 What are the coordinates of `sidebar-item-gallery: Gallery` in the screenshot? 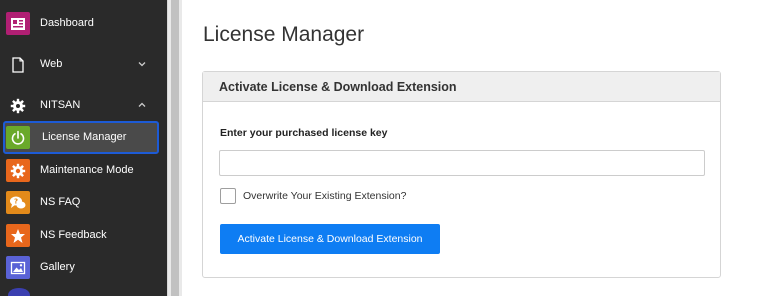 It's located at (83, 267).